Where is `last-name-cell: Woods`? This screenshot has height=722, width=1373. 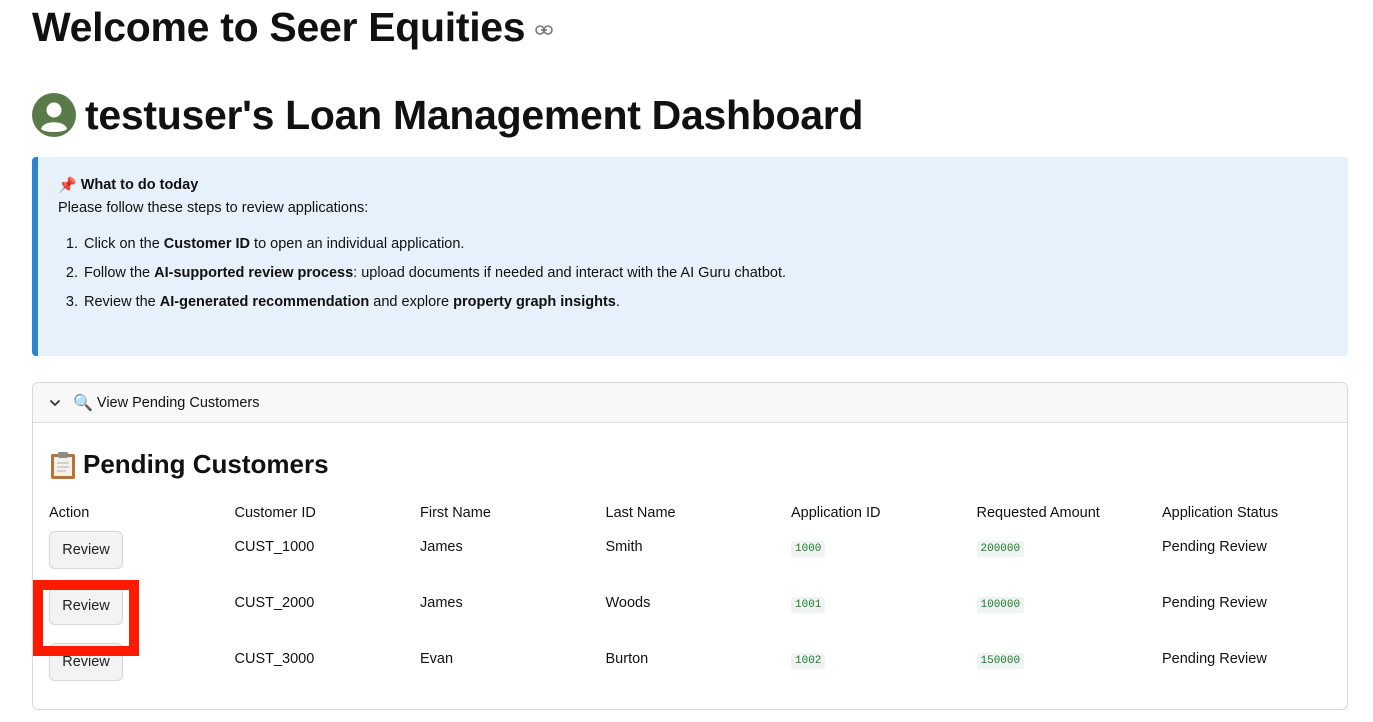
last-name-cell: Woods is located at coordinates (628, 603).